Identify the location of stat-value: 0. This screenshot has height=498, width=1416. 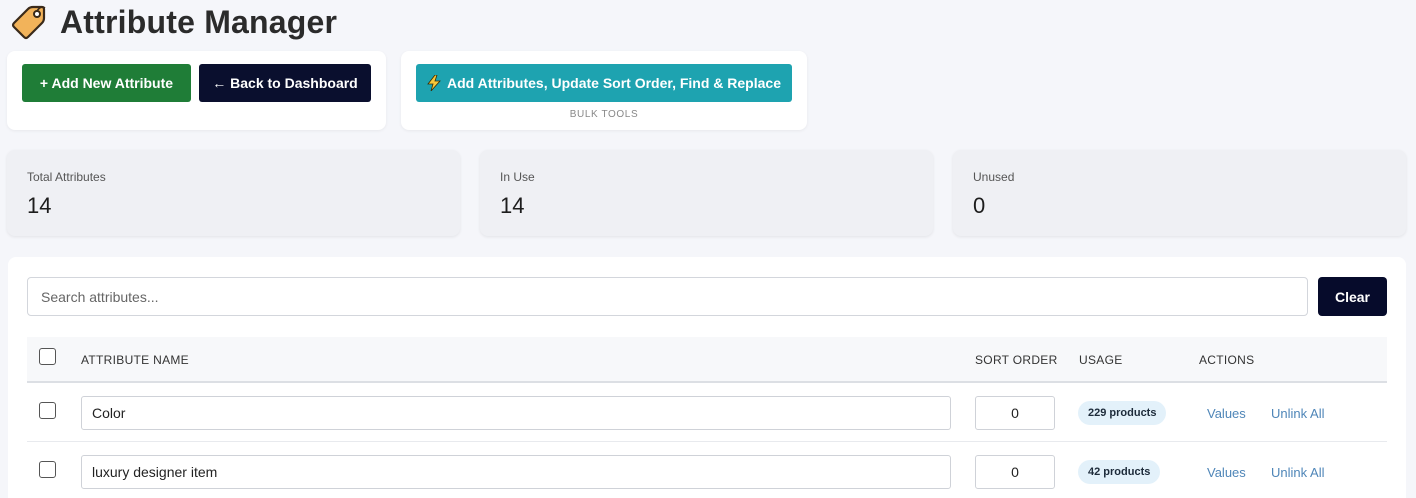
(979, 205).